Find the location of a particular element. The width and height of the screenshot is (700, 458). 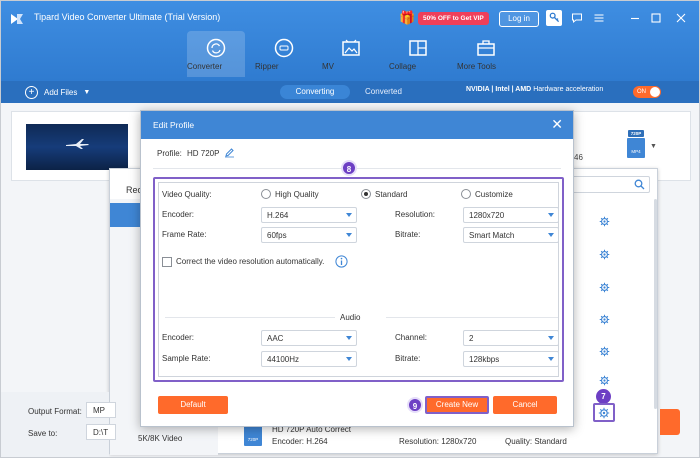

video-encoder-label: Encoder: is located at coordinates (178, 214).